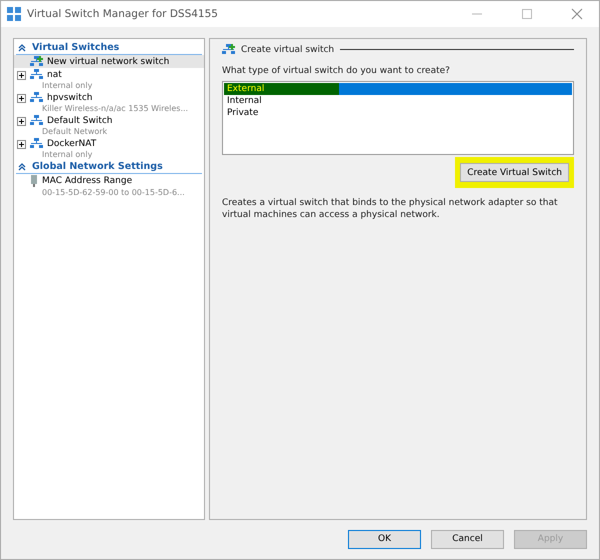 Image resolution: width=600 pixels, height=560 pixels. Describe the element at coordinates (75, 131) in the screenshot. I see `item-detail: Default Network` at that location.